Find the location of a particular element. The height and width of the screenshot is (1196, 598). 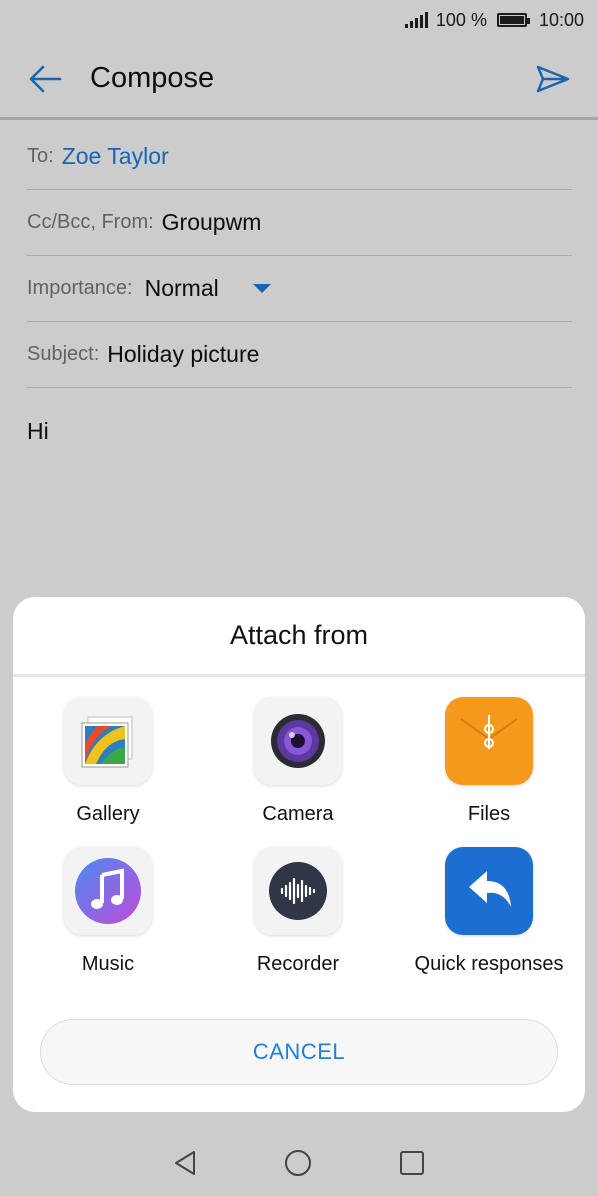

quick-responses-label: Quick responses is located at coordinates (489, 964).